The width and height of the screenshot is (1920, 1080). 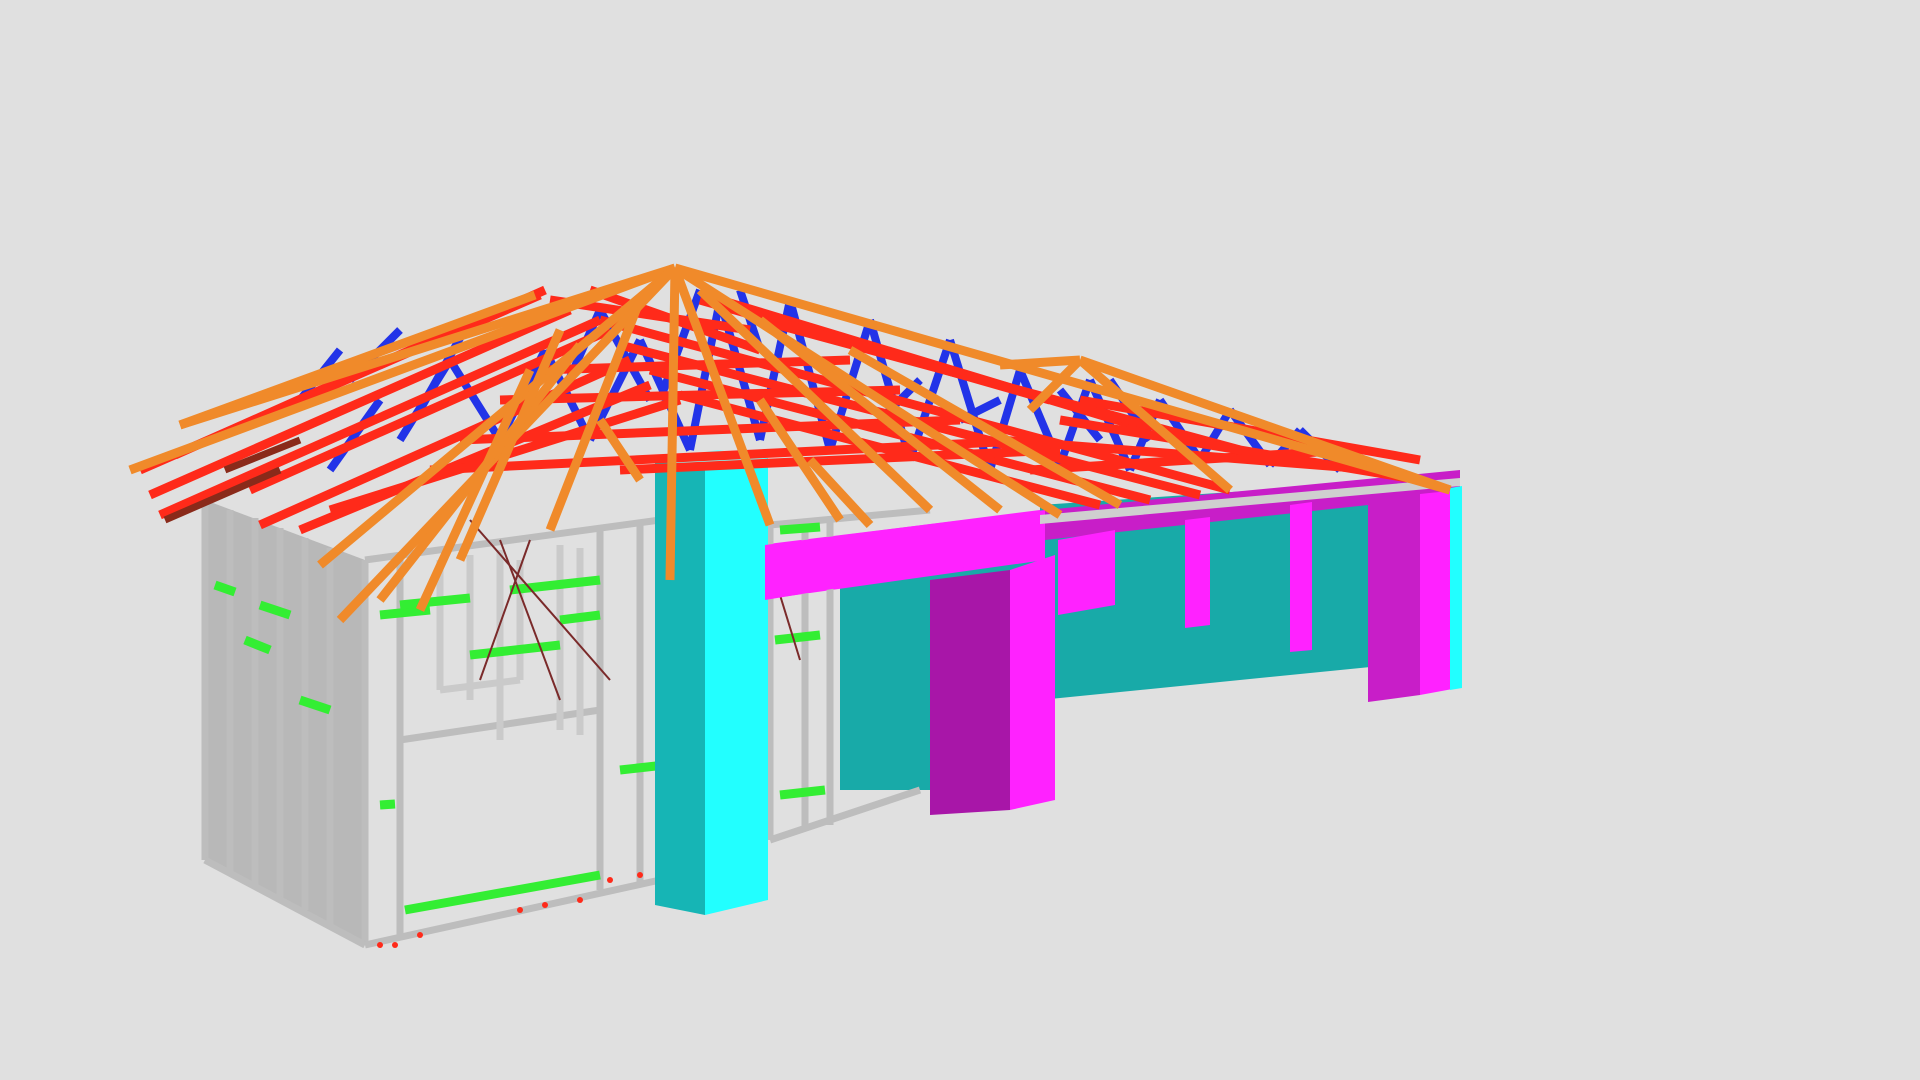 What do you see at coordinates (1394, 598) in the screenshot?
I see `garage-end-pier-front` at bounding box center [1394, 598].